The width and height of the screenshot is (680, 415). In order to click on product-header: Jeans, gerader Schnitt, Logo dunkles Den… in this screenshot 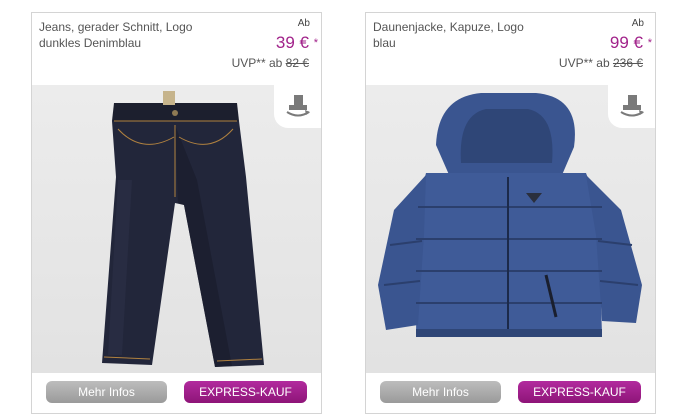, I will do `click(176, 49)`.